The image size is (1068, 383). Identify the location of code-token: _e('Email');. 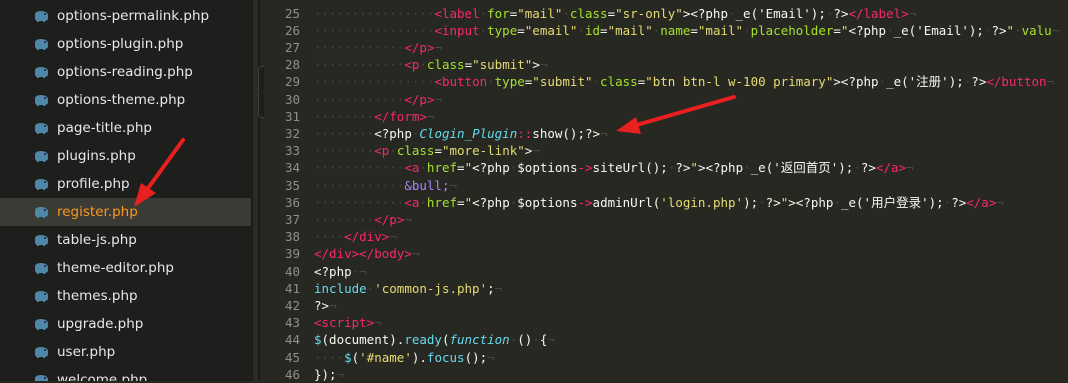
(780, 13).